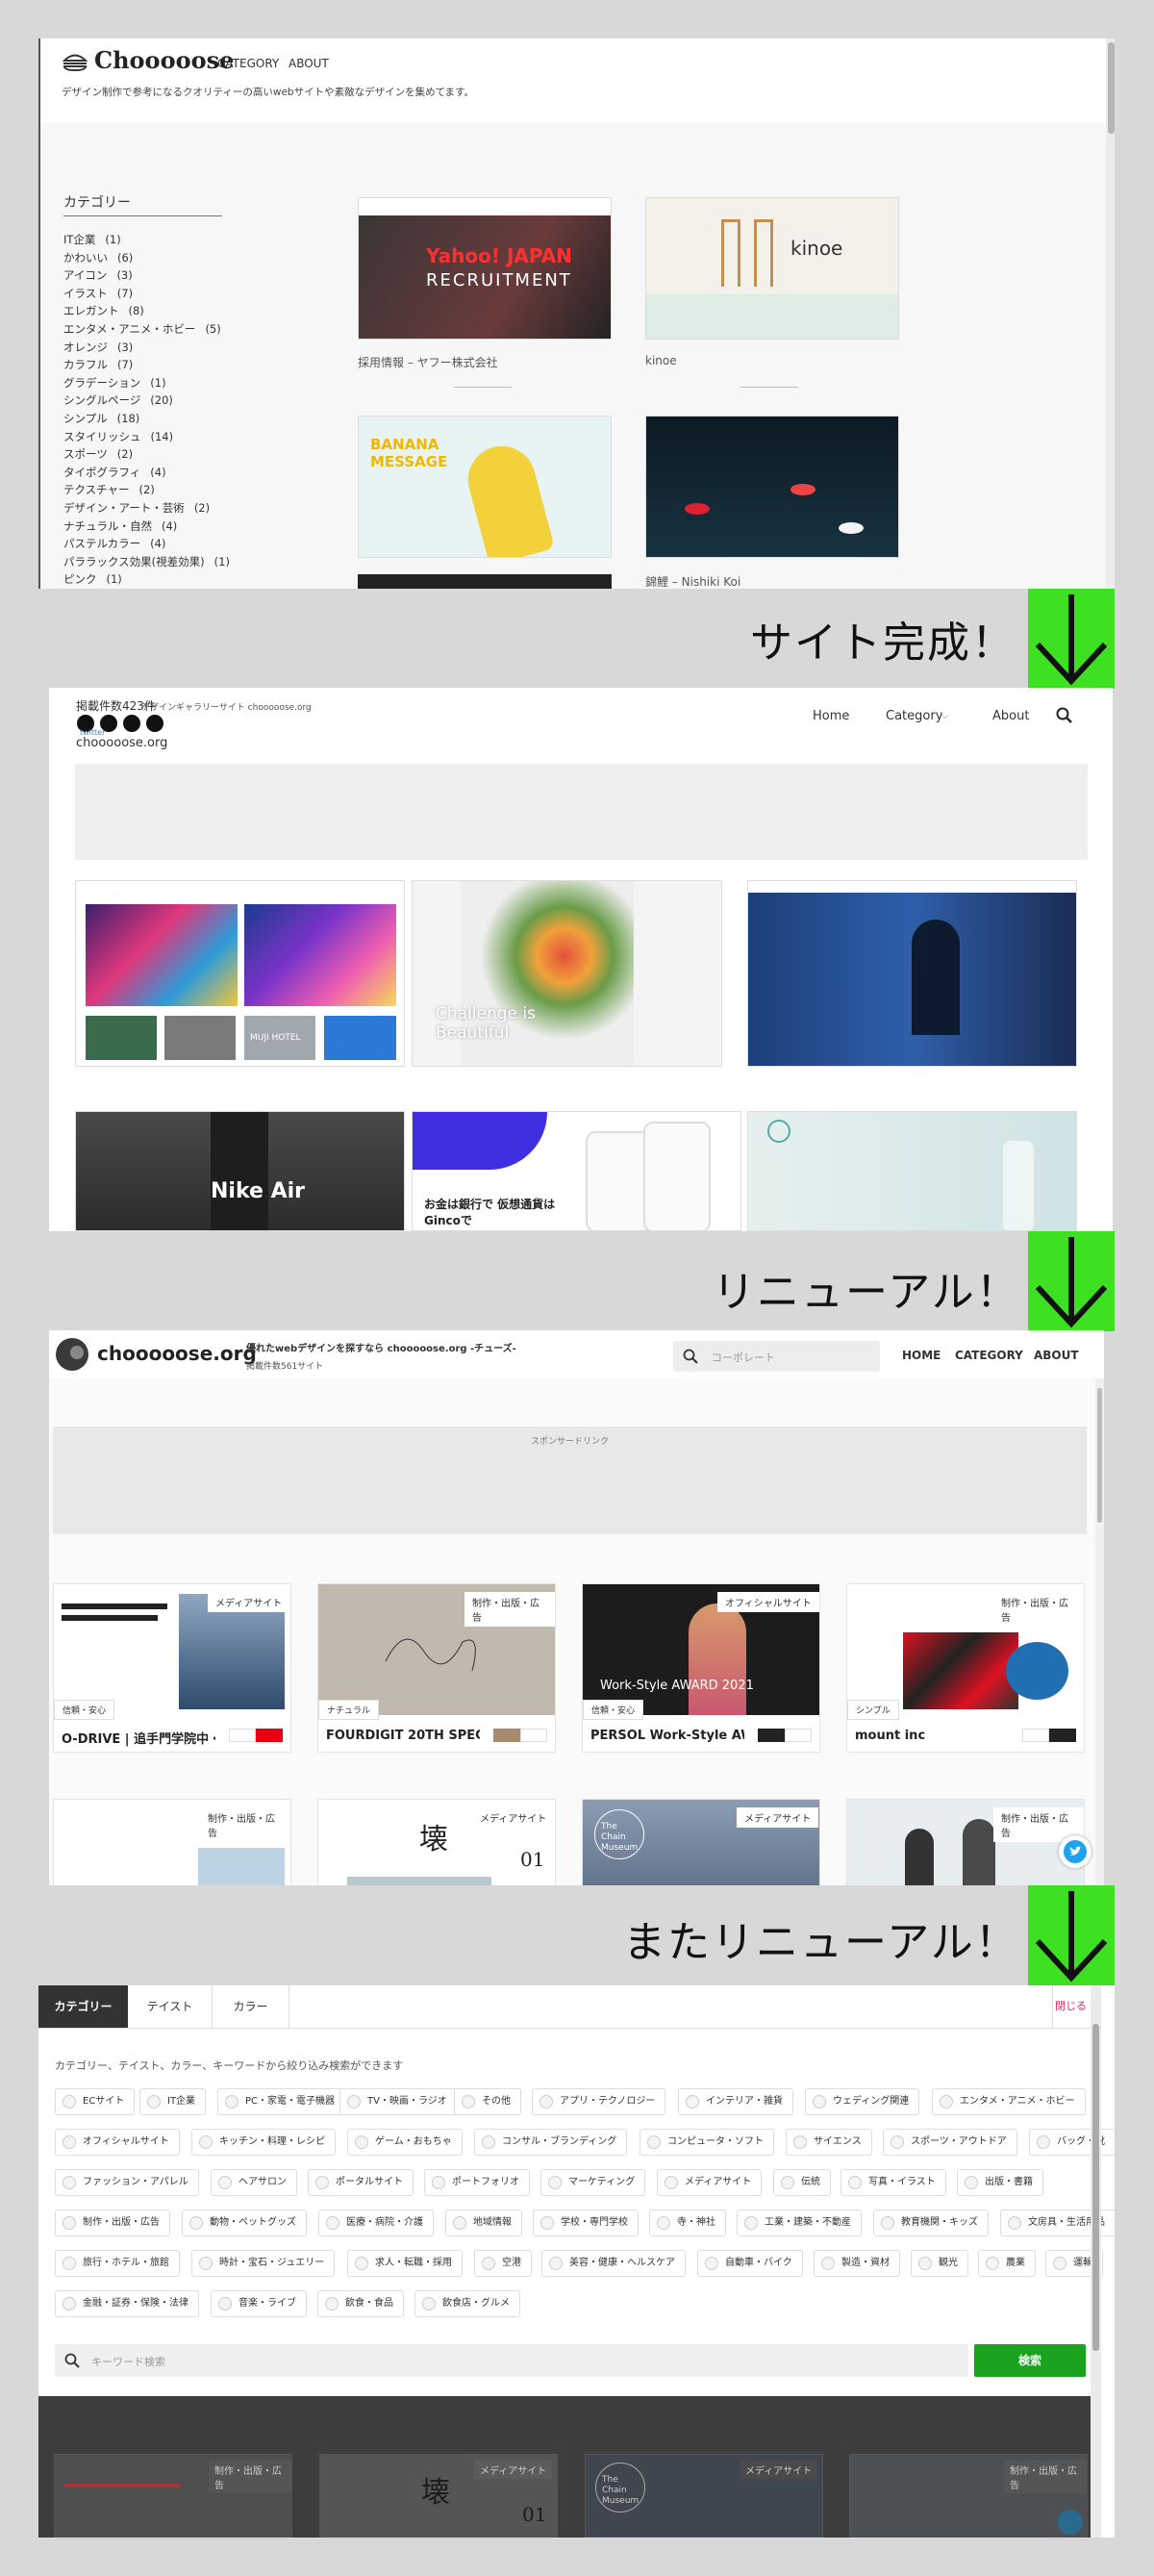  What do you see at coordinates (586, 2223) in the screenshot?
I see `filter-chip: 学校・専門学校` at bounding box center [586, 2223].